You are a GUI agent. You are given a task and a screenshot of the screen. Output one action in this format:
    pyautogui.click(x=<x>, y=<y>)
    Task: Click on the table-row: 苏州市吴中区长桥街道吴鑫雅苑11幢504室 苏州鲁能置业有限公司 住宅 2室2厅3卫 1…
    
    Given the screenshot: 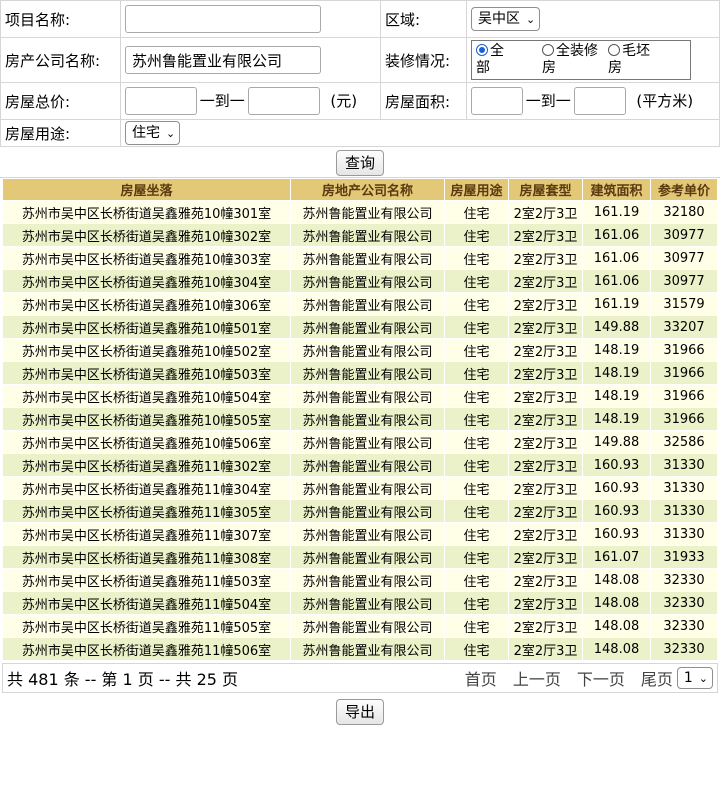 What is the action you would take?
    pyautogui.click(x=360, y=603)
    